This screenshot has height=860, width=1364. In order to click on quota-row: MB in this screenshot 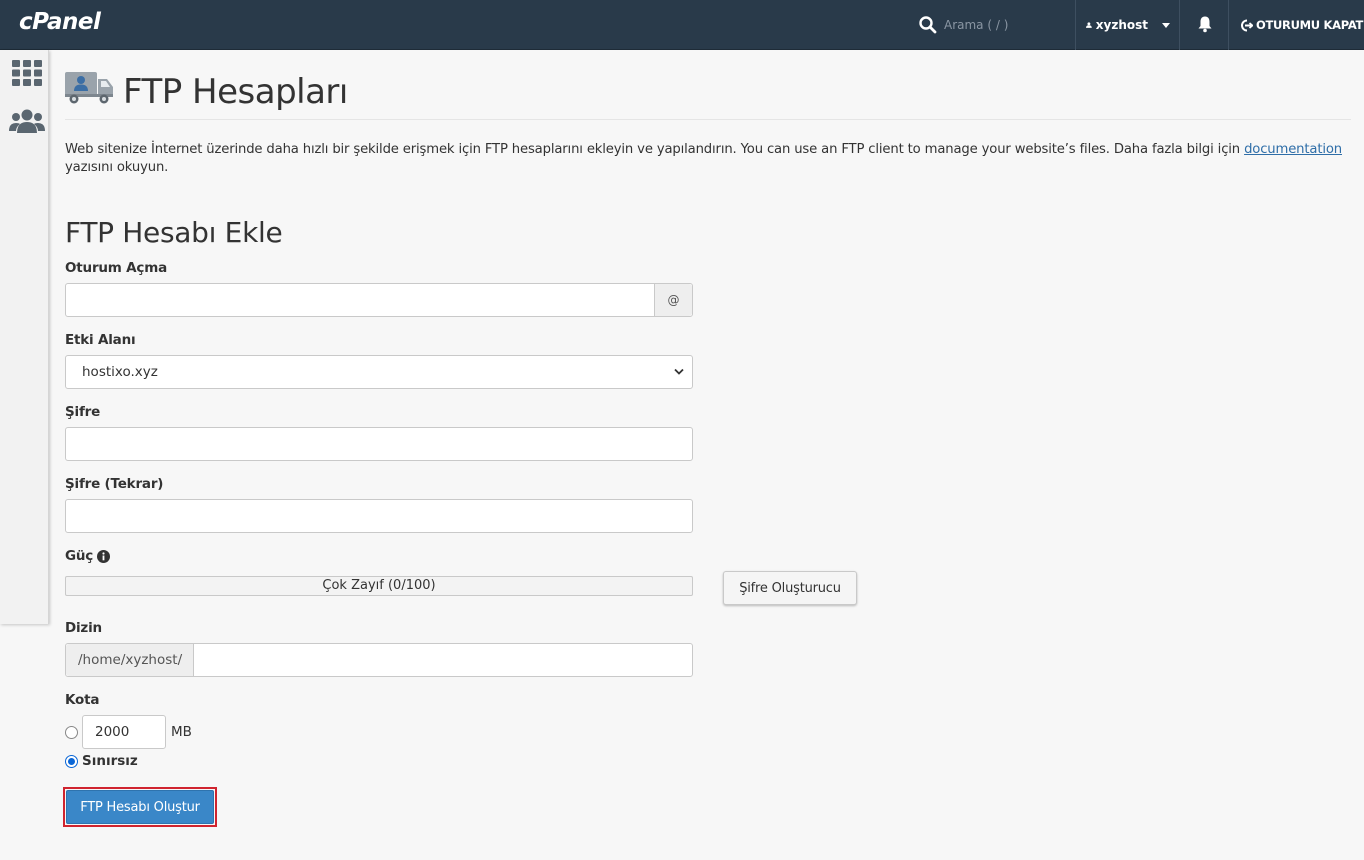, I will do `click(128, 732)`.